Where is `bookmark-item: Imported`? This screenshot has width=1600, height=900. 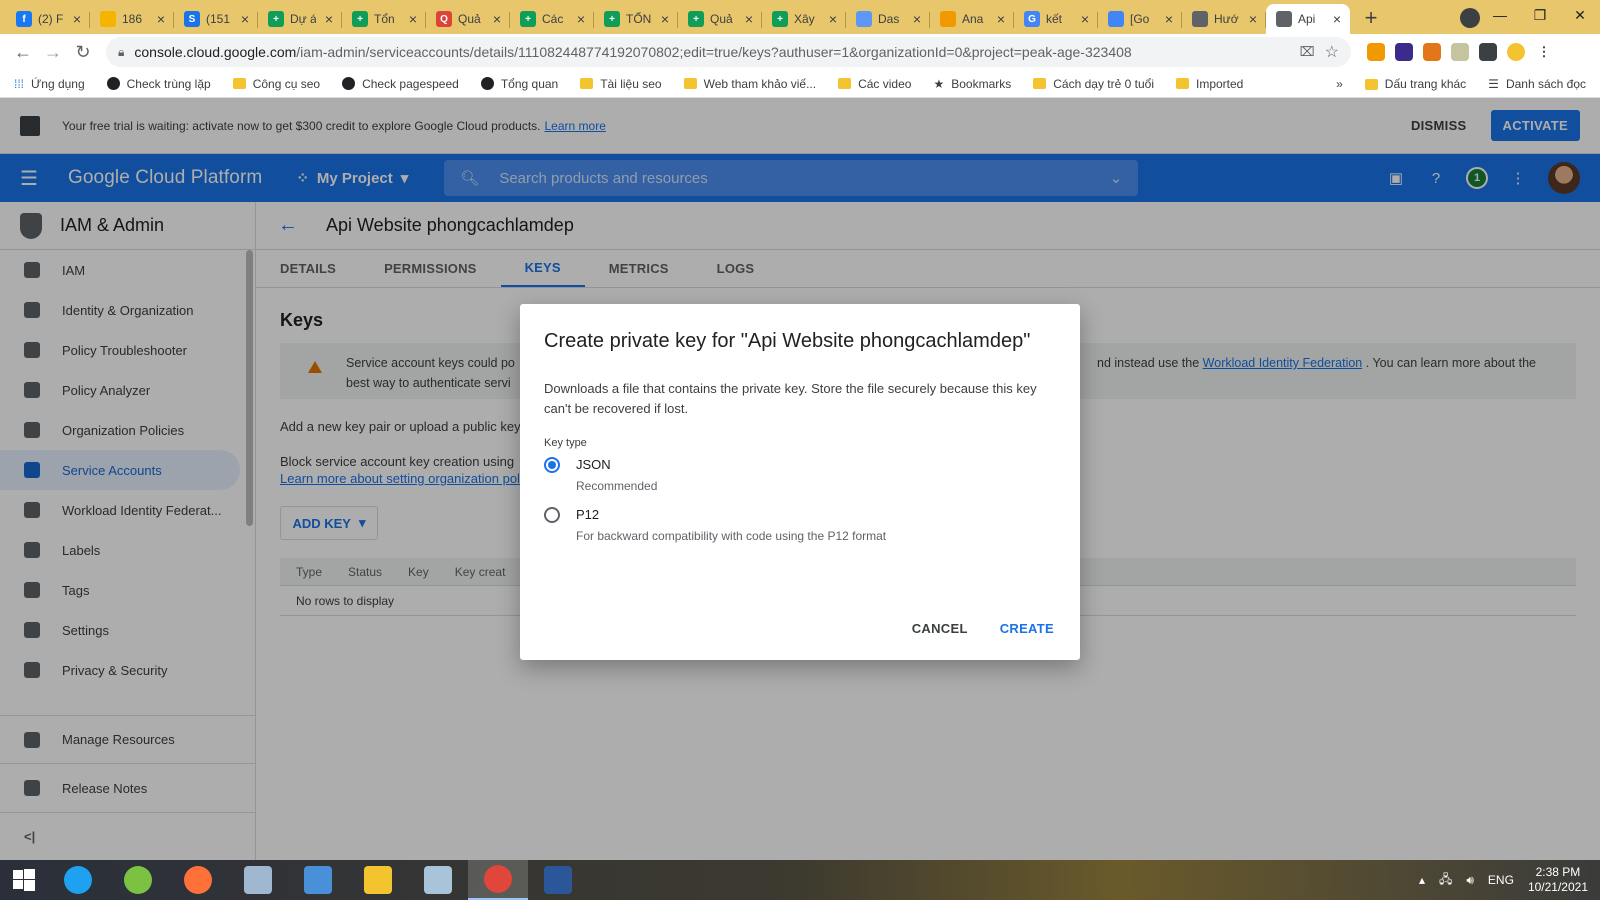 bookmark-item: Imported is located at coordinates (1209, 84).